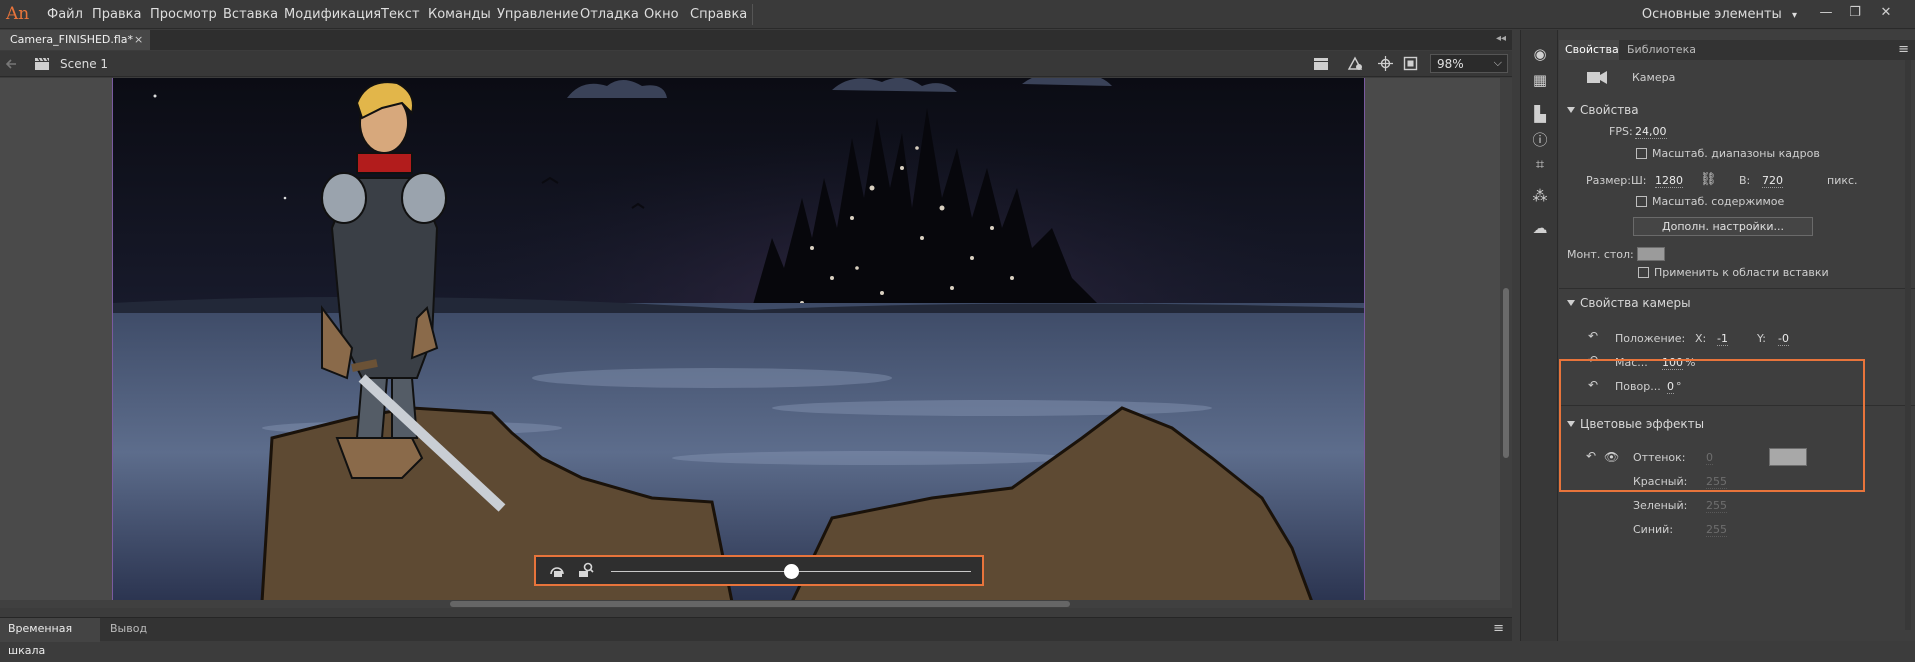  I want to click on close-tab-icon: ×, so click(138, 40).